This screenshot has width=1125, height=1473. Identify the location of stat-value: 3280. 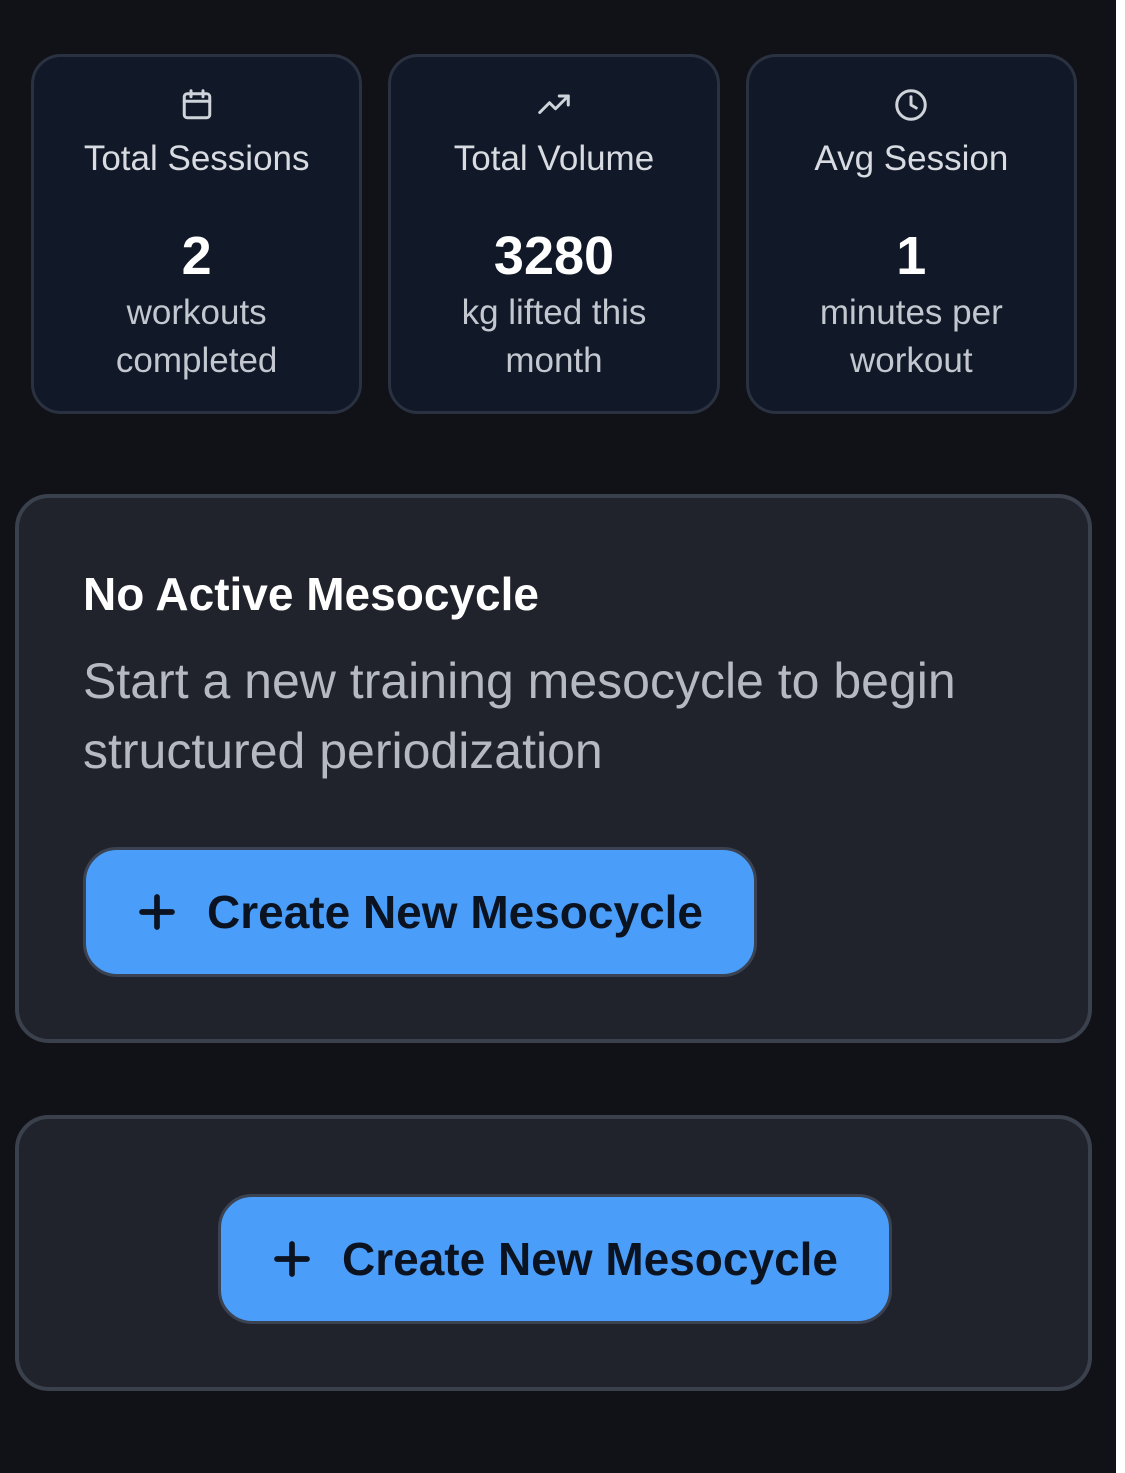
(554, 256).